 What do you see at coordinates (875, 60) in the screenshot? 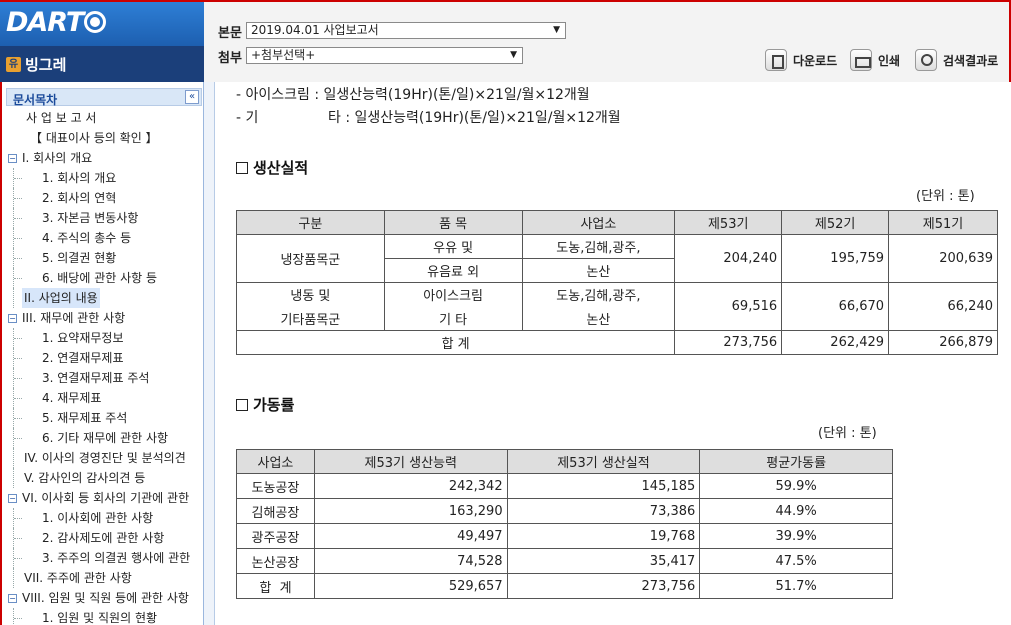
I see `print-button: 인쇄` at bounding box center [875, 60].